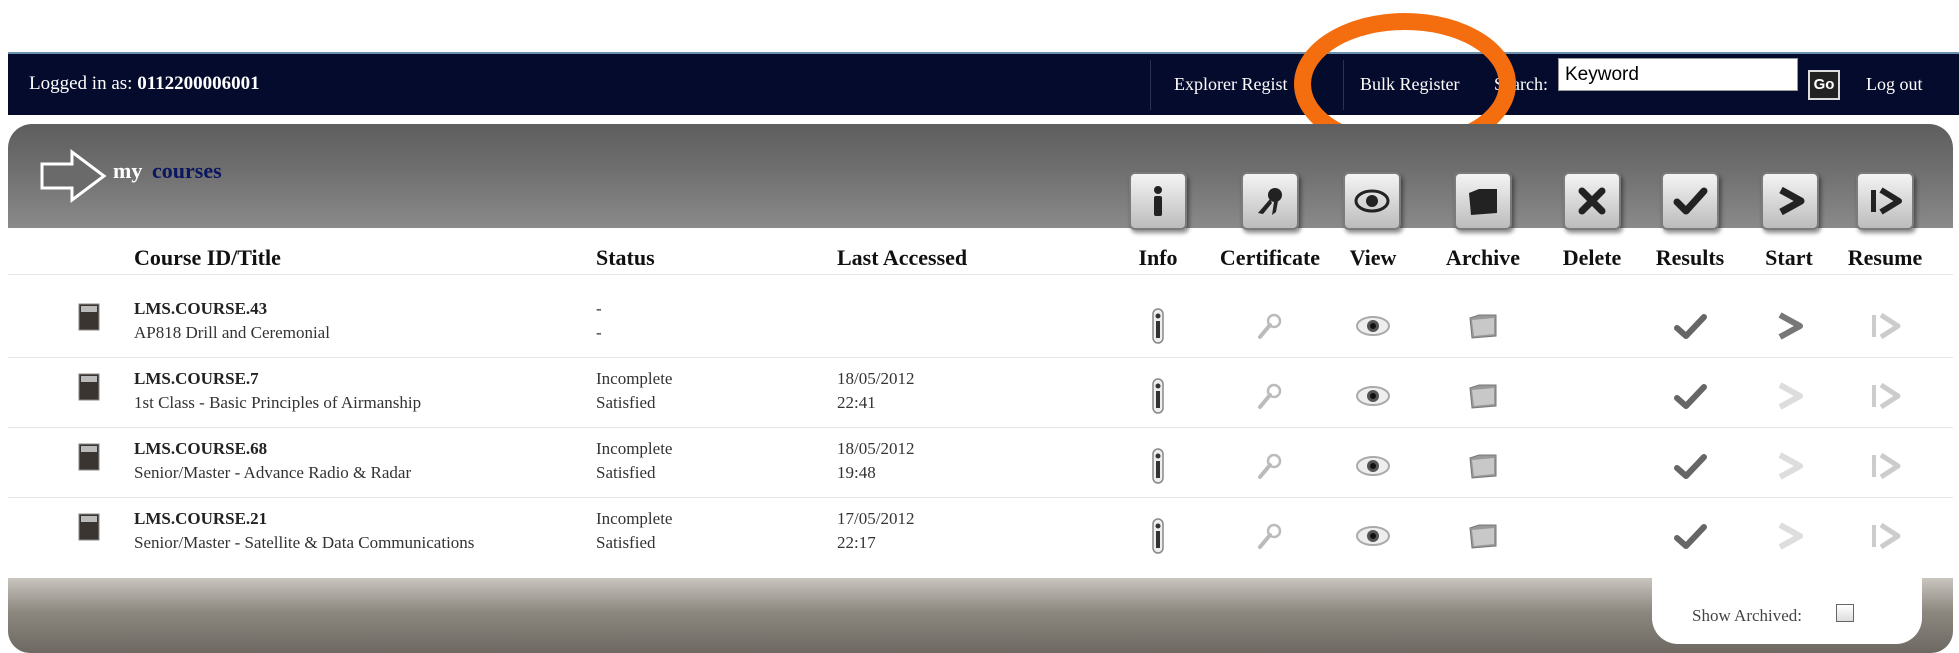 Image resolution: width=1959 pixels, height=653 pixels. Describe the element at coordinates (1483, 257) in the screenshot. I see `column-header-archive: Archive` at that location.